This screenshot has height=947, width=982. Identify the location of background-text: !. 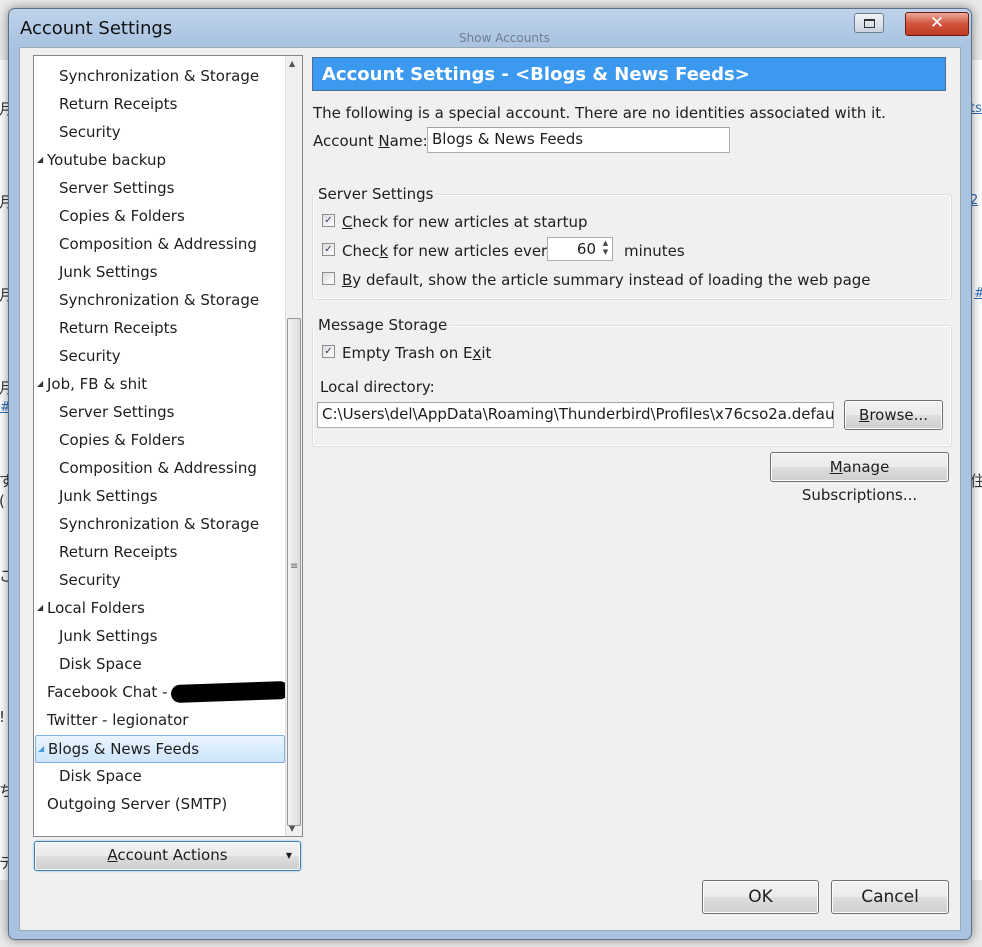
(2, 717).